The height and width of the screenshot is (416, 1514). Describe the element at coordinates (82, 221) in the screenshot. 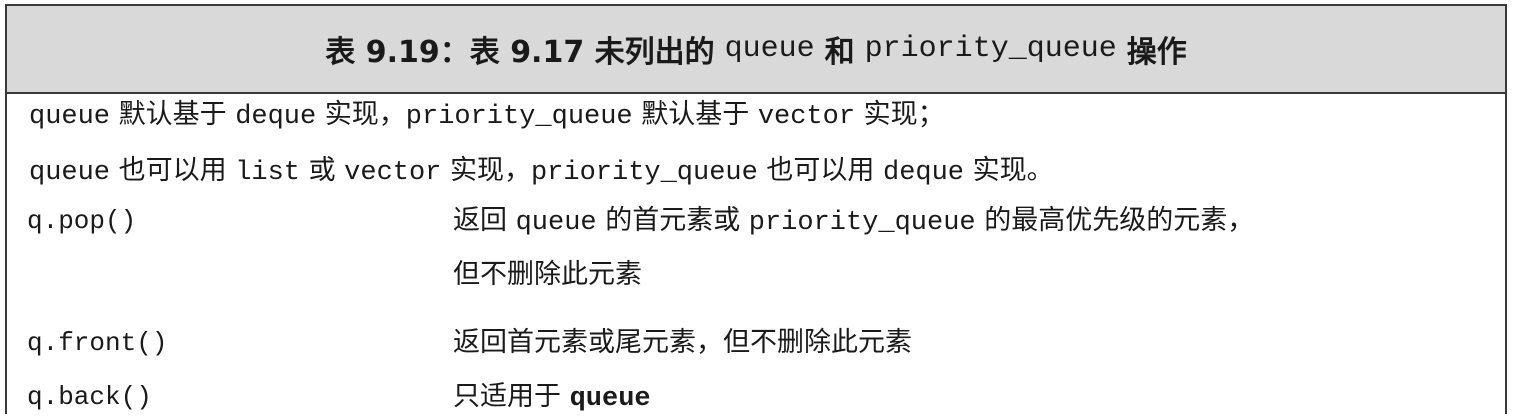

I see `operation-name: q.pop()` at that location.